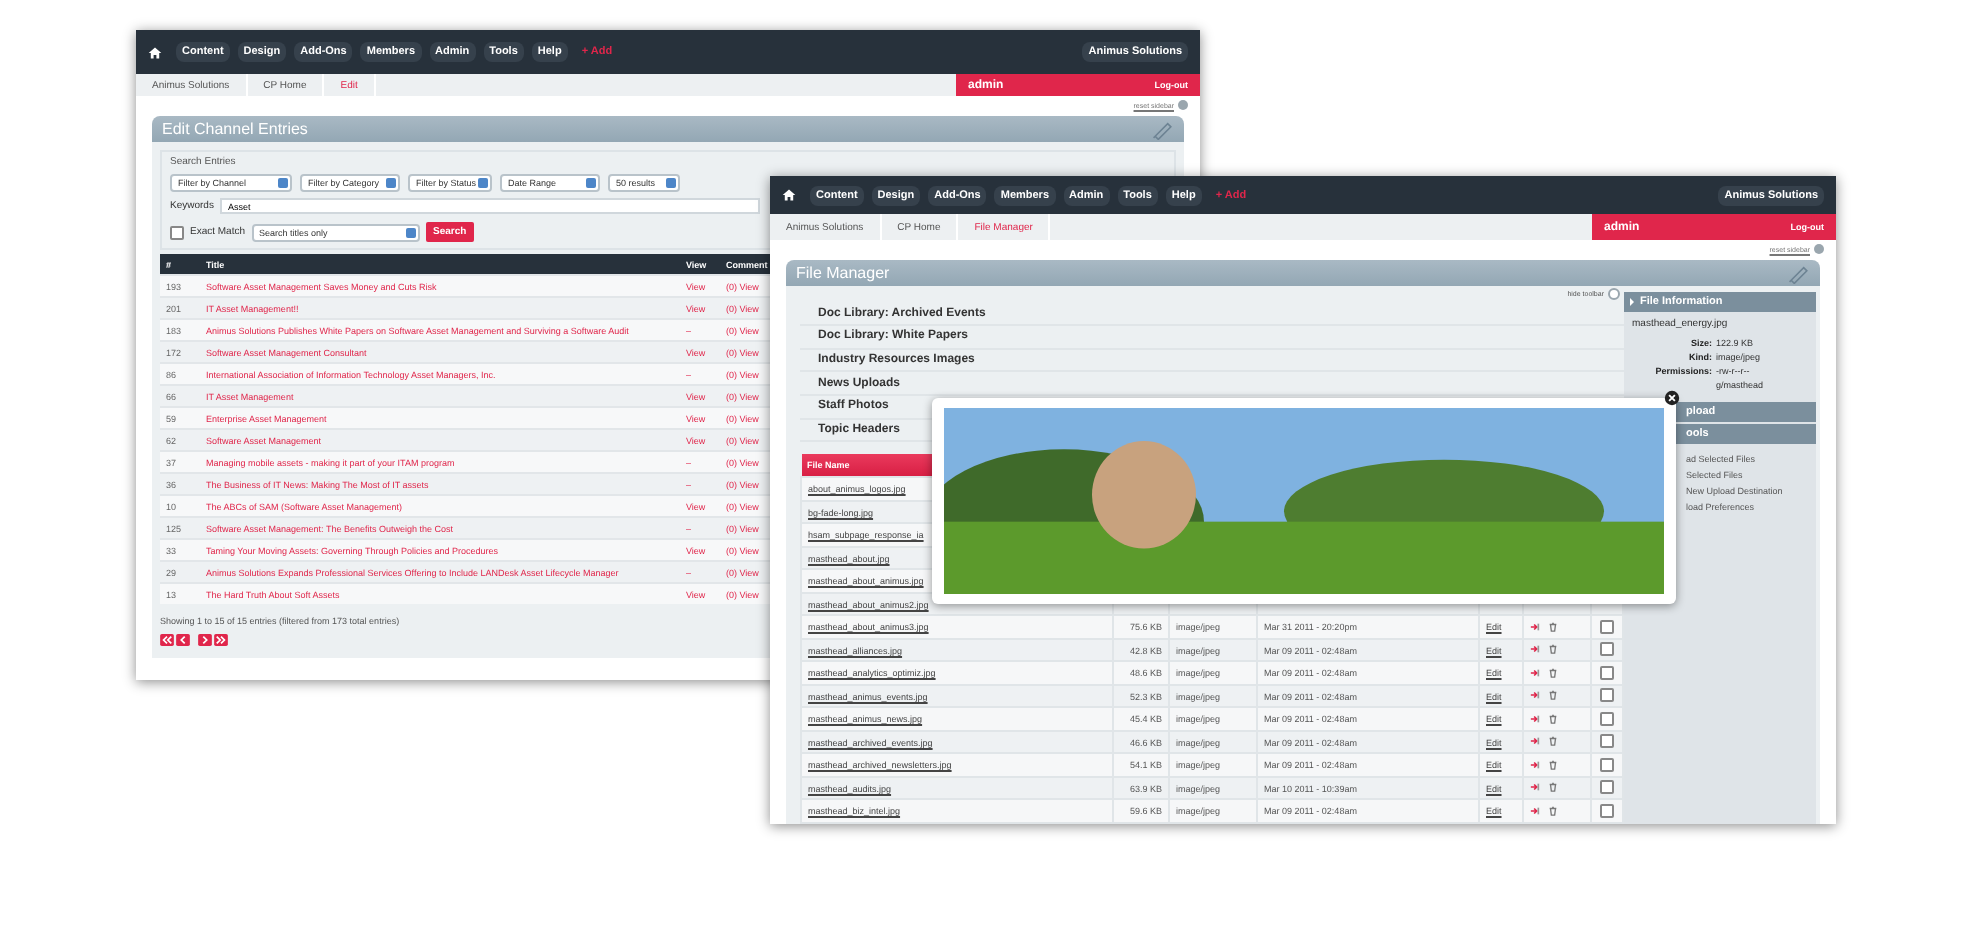  I want to click on right-arrow-icon, so click(205, 640).